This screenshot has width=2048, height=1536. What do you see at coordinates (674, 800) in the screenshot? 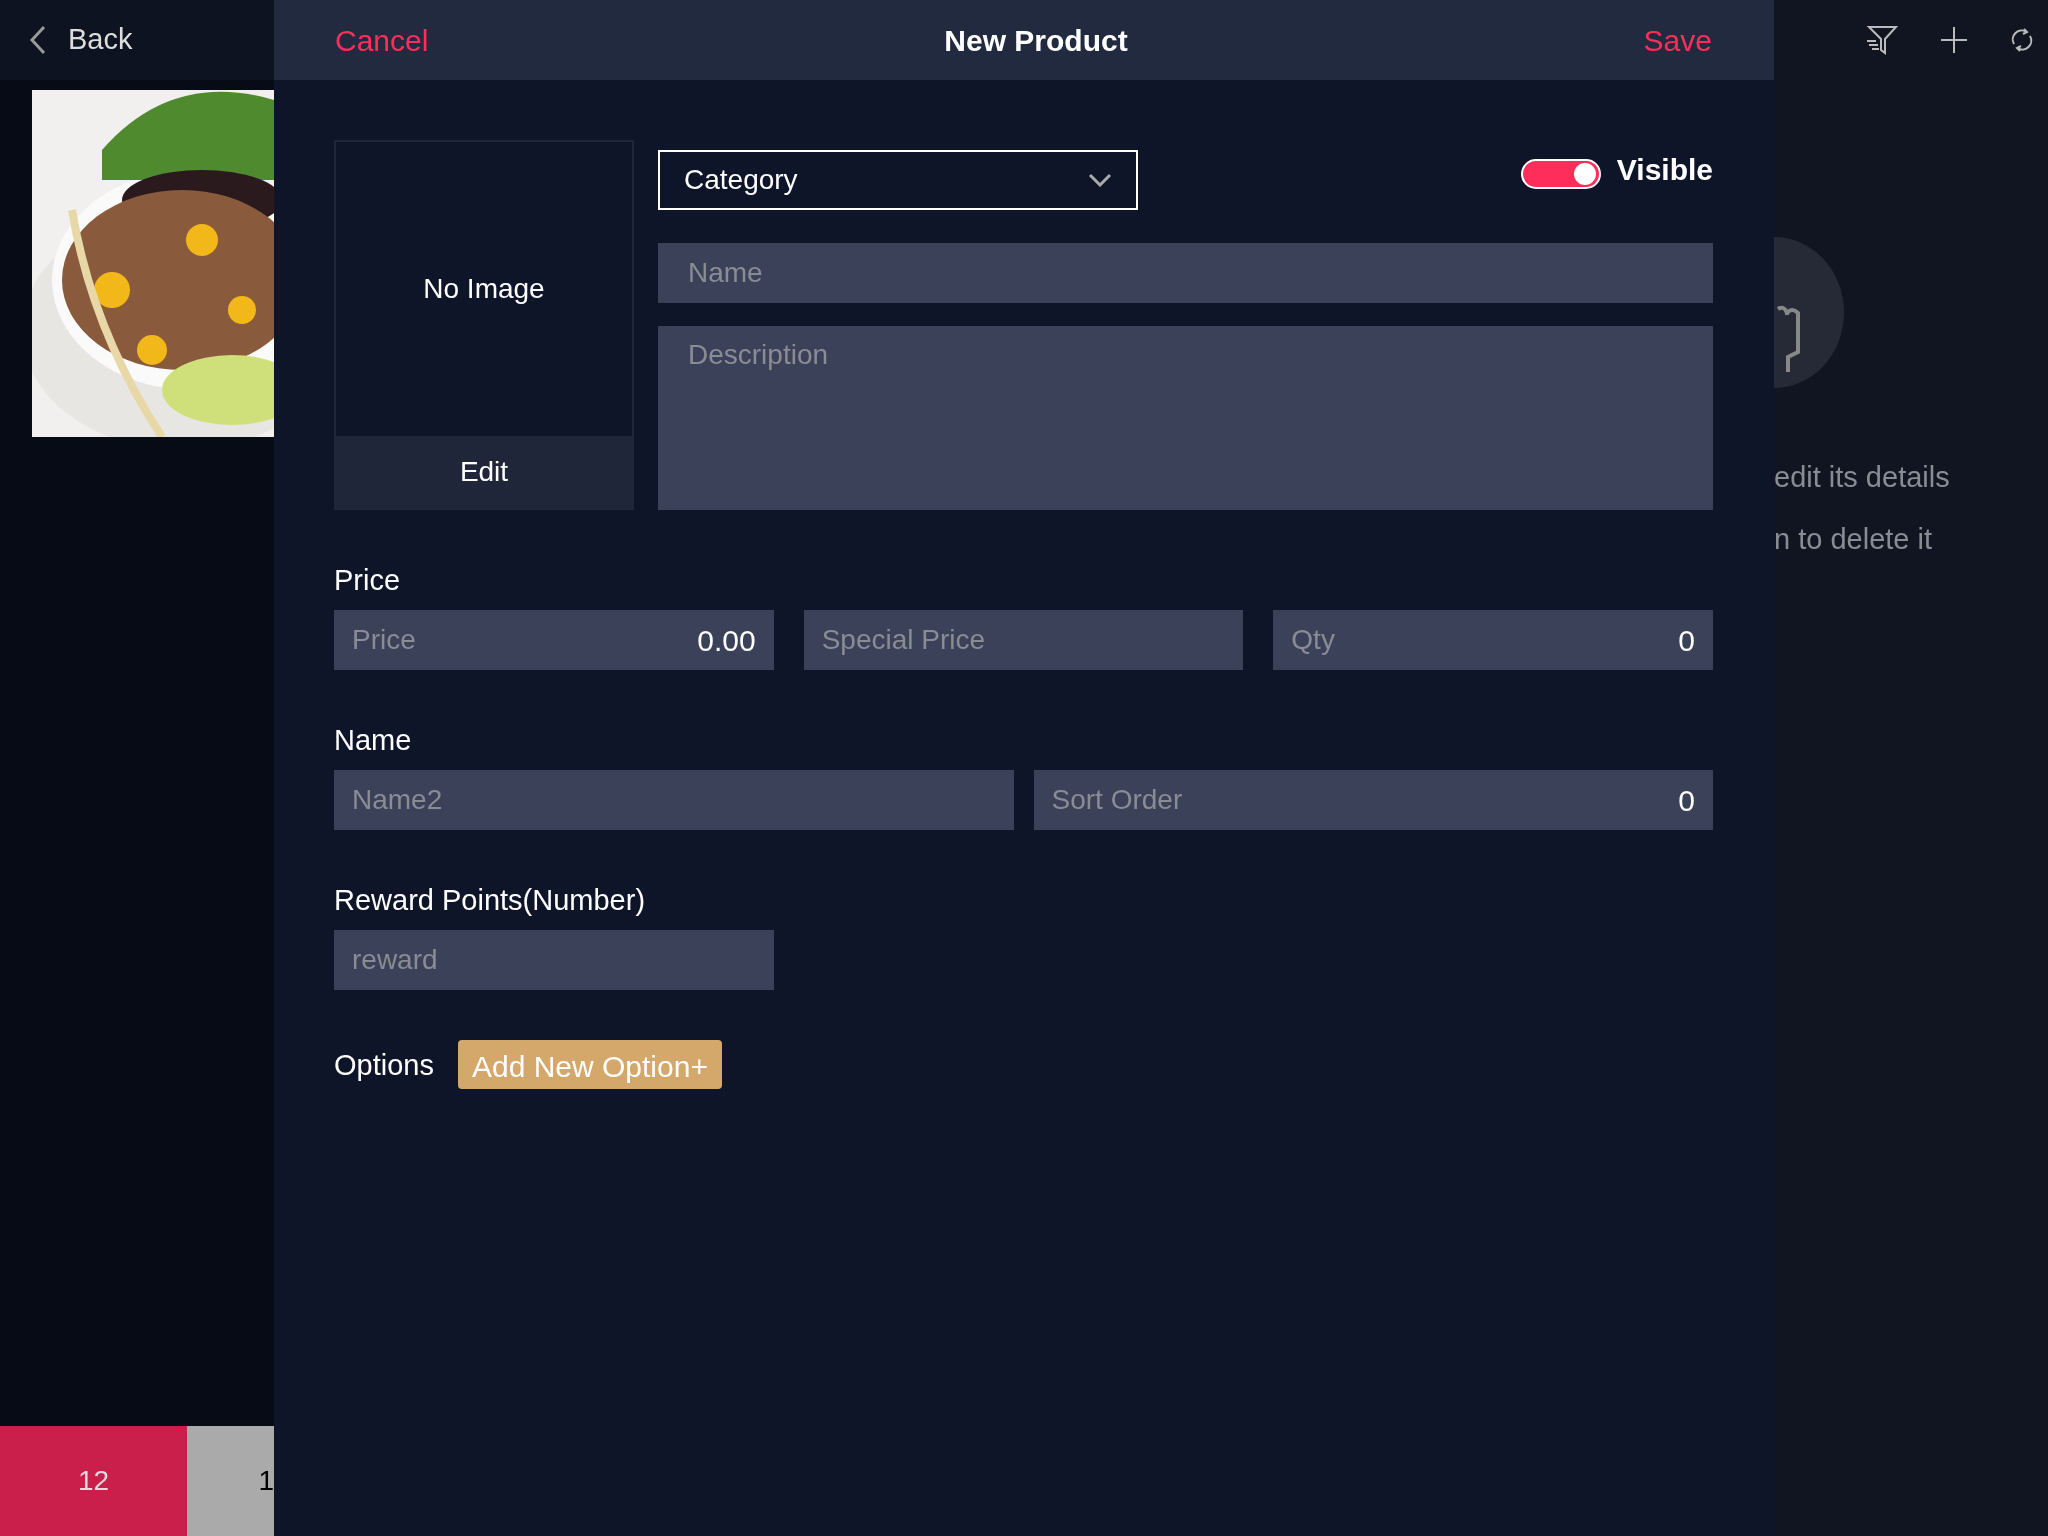
I see `input-field: Name2` at bounding box center [674, 800].